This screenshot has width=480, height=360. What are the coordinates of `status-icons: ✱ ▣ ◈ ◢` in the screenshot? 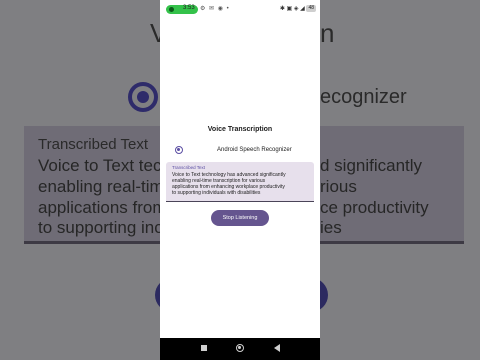 It's located at (292, 9).